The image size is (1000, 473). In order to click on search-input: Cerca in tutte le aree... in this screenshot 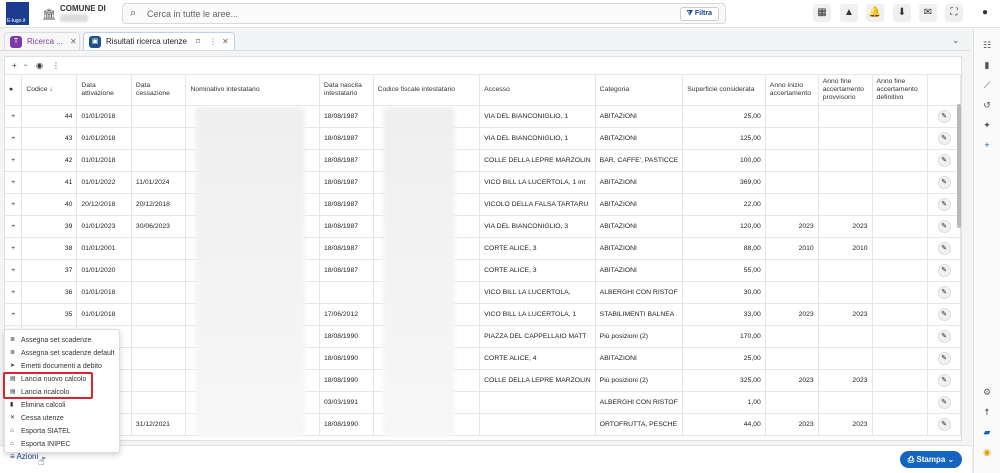, I will do `click(192, 14)`.